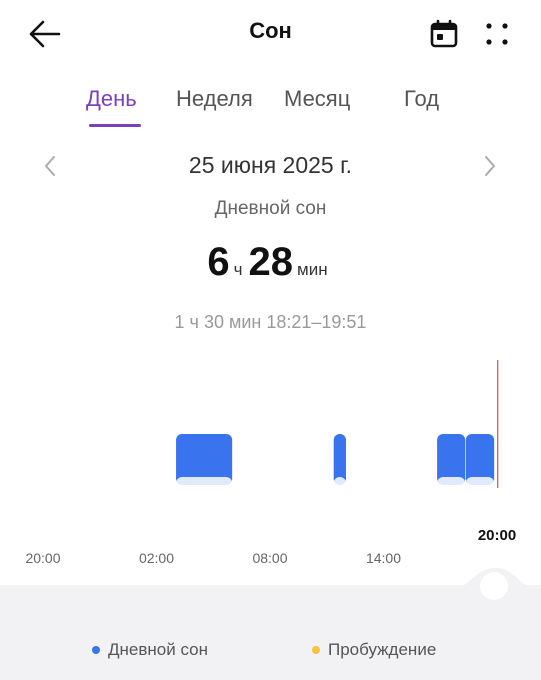  What do you see at coordinates (317, 99) in the screenshot?
I see `tab-month: Месяц` at bounding box center [317, 99].